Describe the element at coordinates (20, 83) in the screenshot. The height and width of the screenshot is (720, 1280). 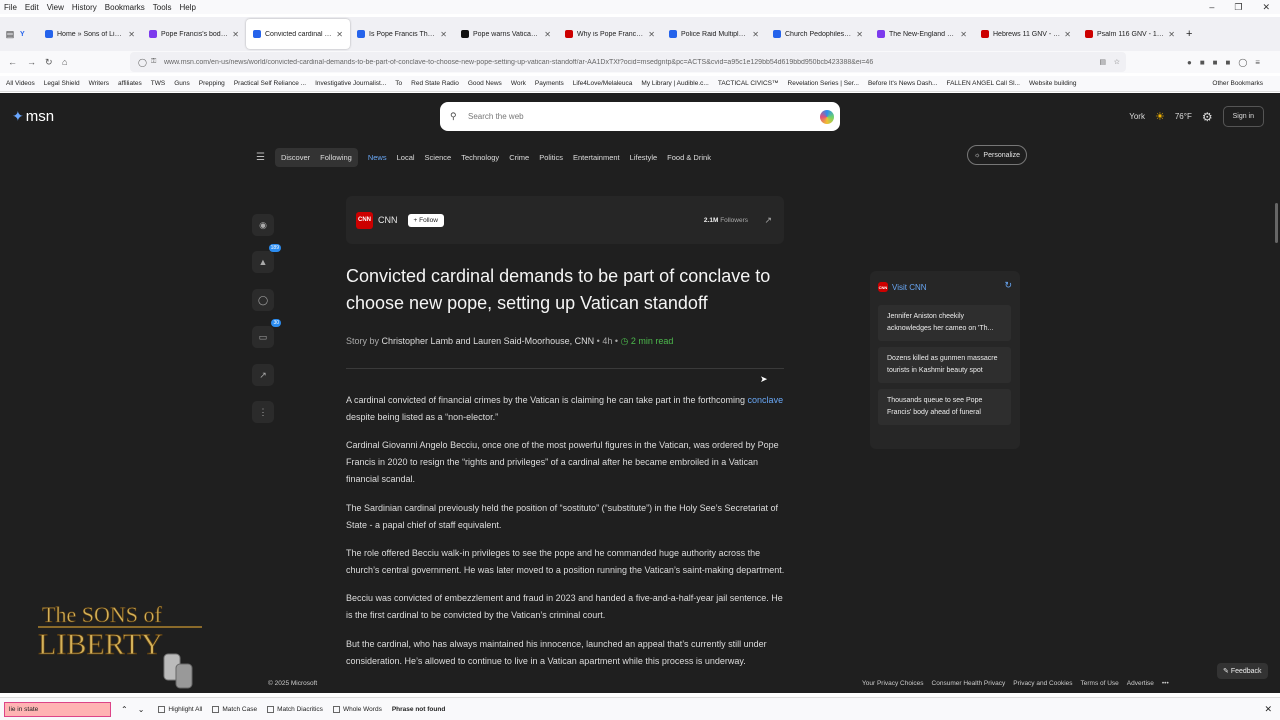
I see `bookmark-item: All Videos` at that location.